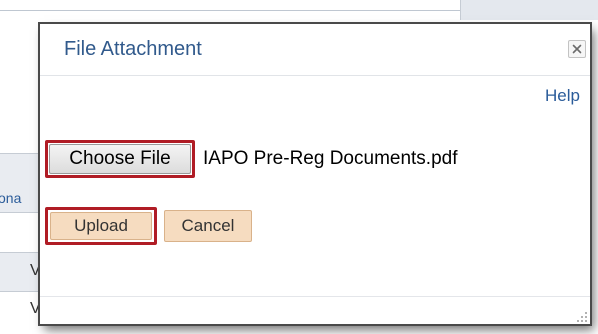 The width and height of the screenshot is (598, 334). What do you see at coordinates (529, 10) in the screenshot?
I see `background-header-right` at bounding box center [529, 10].